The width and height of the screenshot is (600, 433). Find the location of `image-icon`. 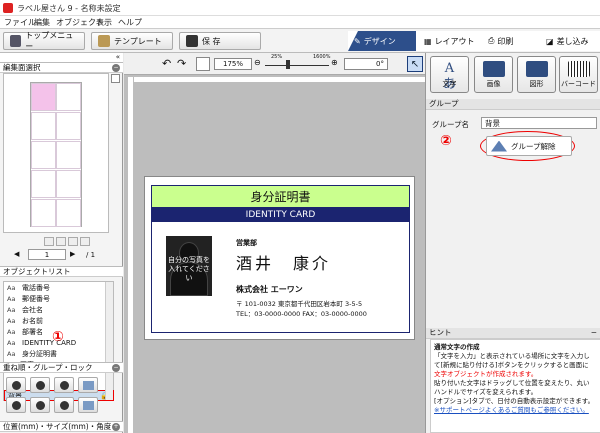

image-icon is located at coordinates (493, 69).